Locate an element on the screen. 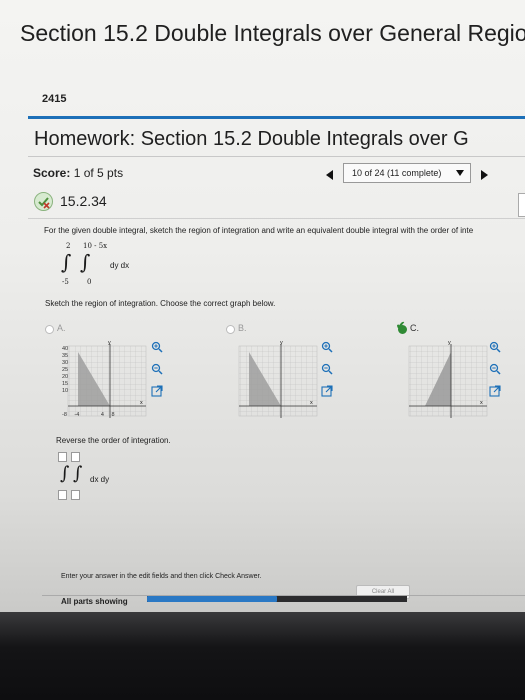  y-tick: 40 is located at coordinates (65, 349).